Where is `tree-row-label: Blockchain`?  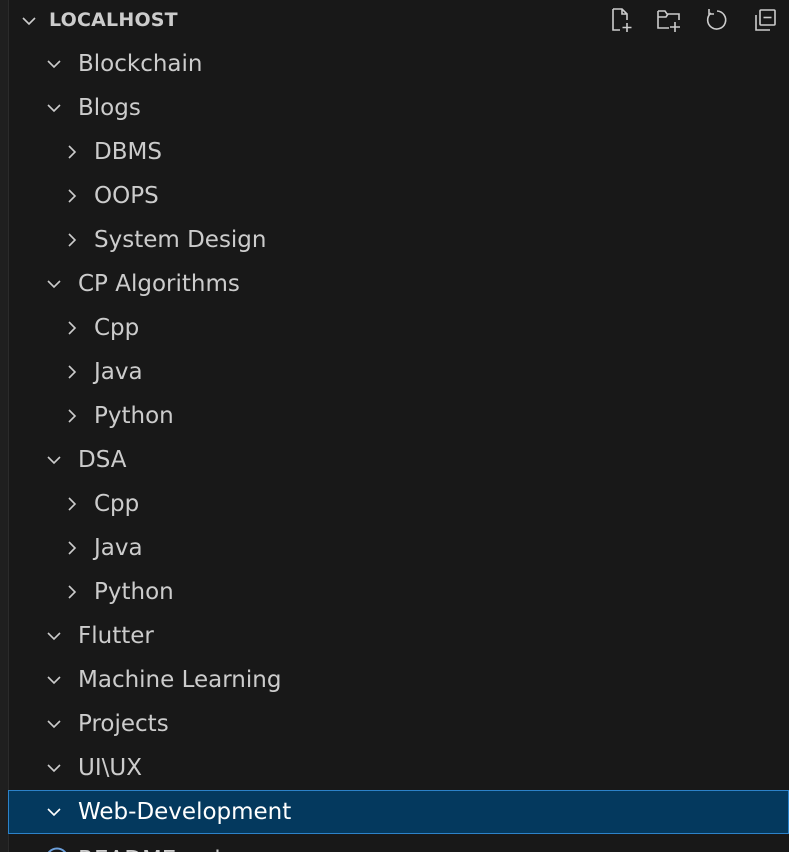
tree-row-label: Blockchain is located at coordinates (140, 64).